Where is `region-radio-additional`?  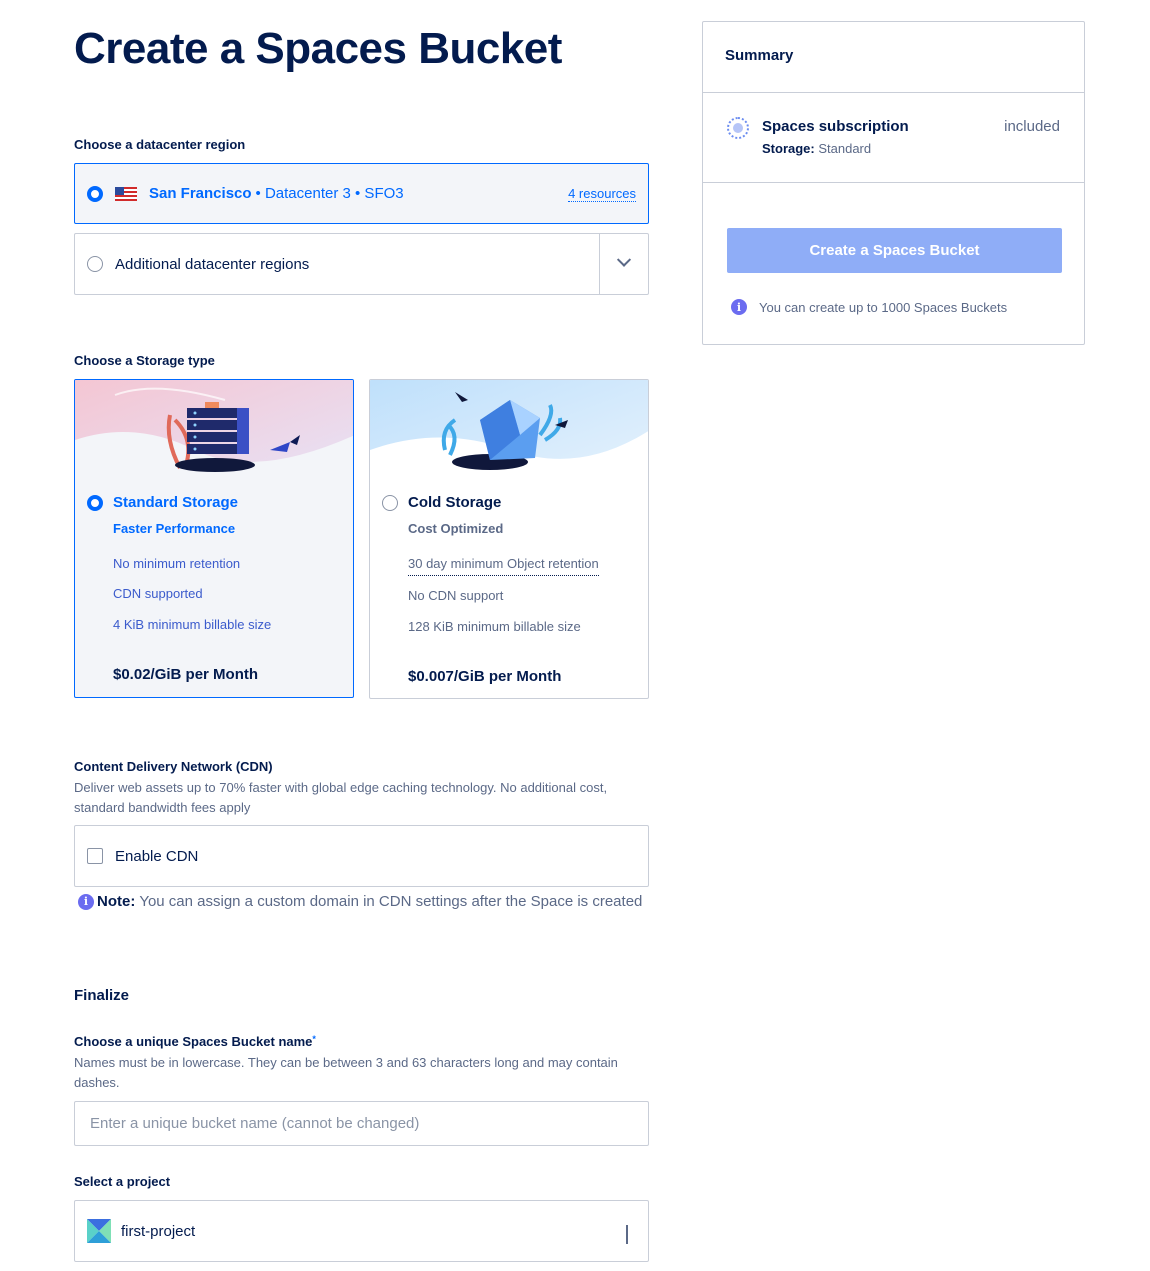 region-radio-additional is located at coordinates (95, 264).